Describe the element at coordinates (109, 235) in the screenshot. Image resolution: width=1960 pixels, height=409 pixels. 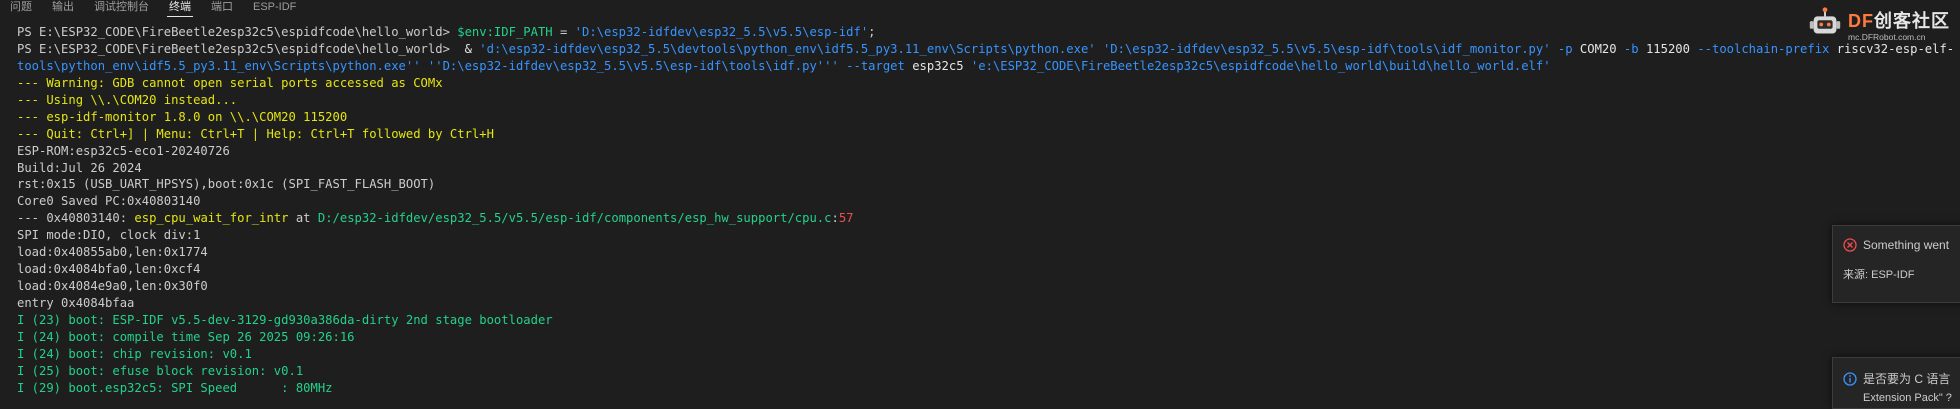
I see `terminal-text-segment: SPI mode:DIO, clock div:1` at that location.